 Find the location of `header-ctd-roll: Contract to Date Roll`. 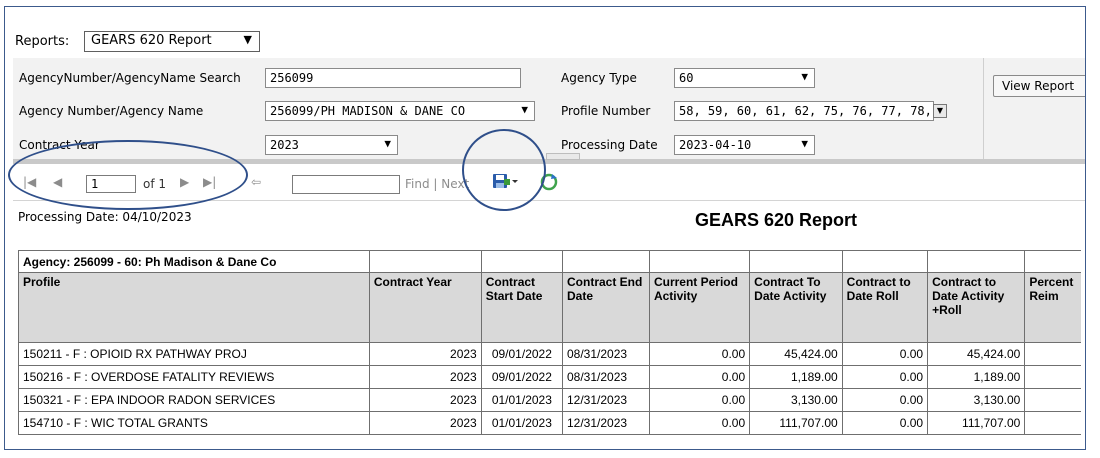

header-ctd-roll: Contract to Date Roll is located at coordinates (885, 307).